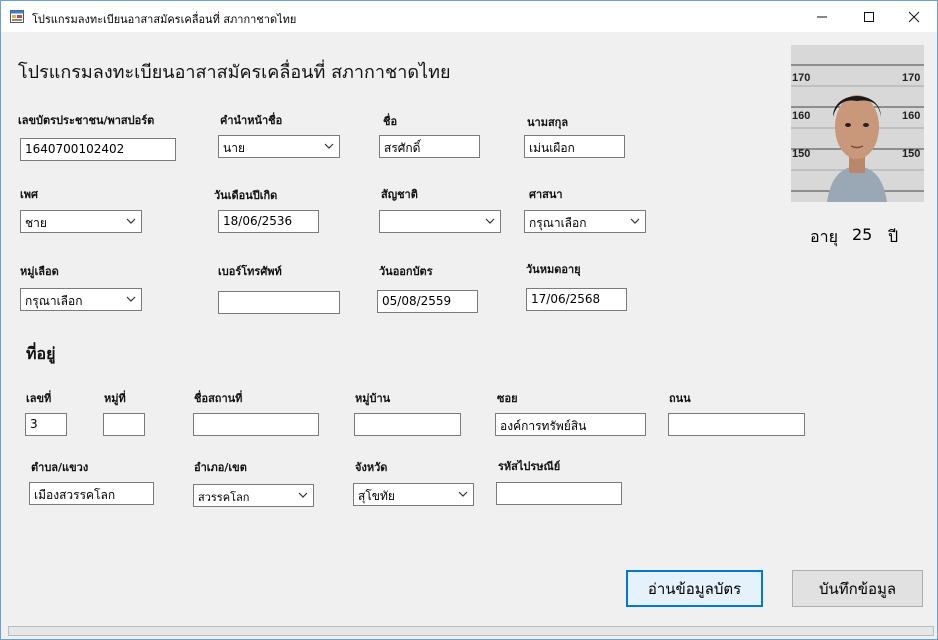  What do you see at coordinates (39, 271) in the screenshot?
I see `blood-group-label: หมู่เลือด` at bounding box center [39, 271].